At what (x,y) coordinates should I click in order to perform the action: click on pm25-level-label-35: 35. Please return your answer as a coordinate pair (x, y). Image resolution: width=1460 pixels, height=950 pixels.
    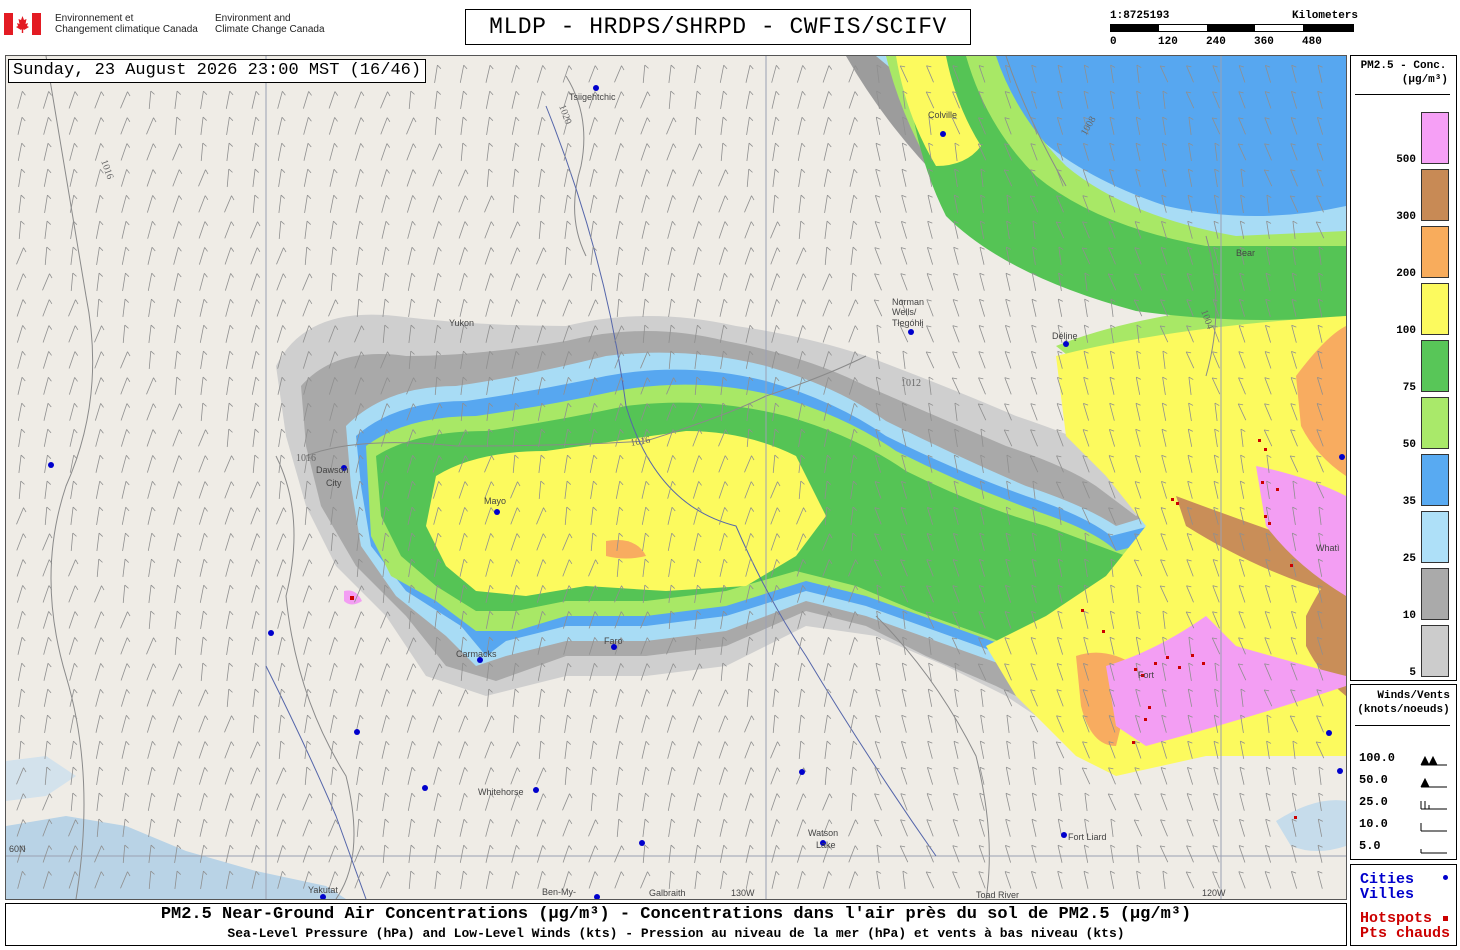
    Looking at the image, I should click on (1409, 502).